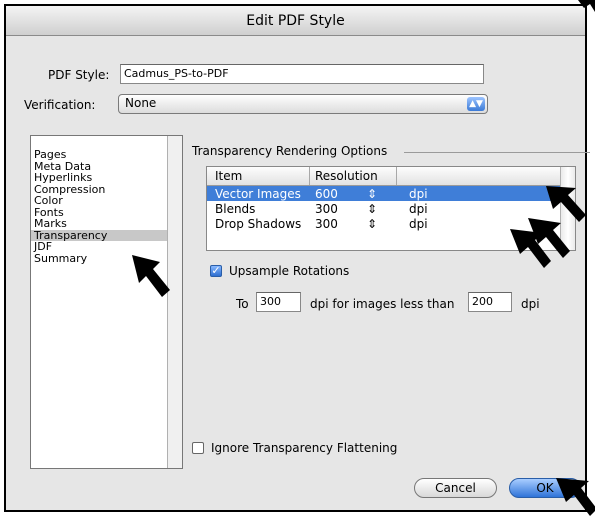 The height and width of the screenshot is (518, 595). Describe the element at coordinates (106, 201) in the screenshot. I see `list-item-color: Color` at that location.